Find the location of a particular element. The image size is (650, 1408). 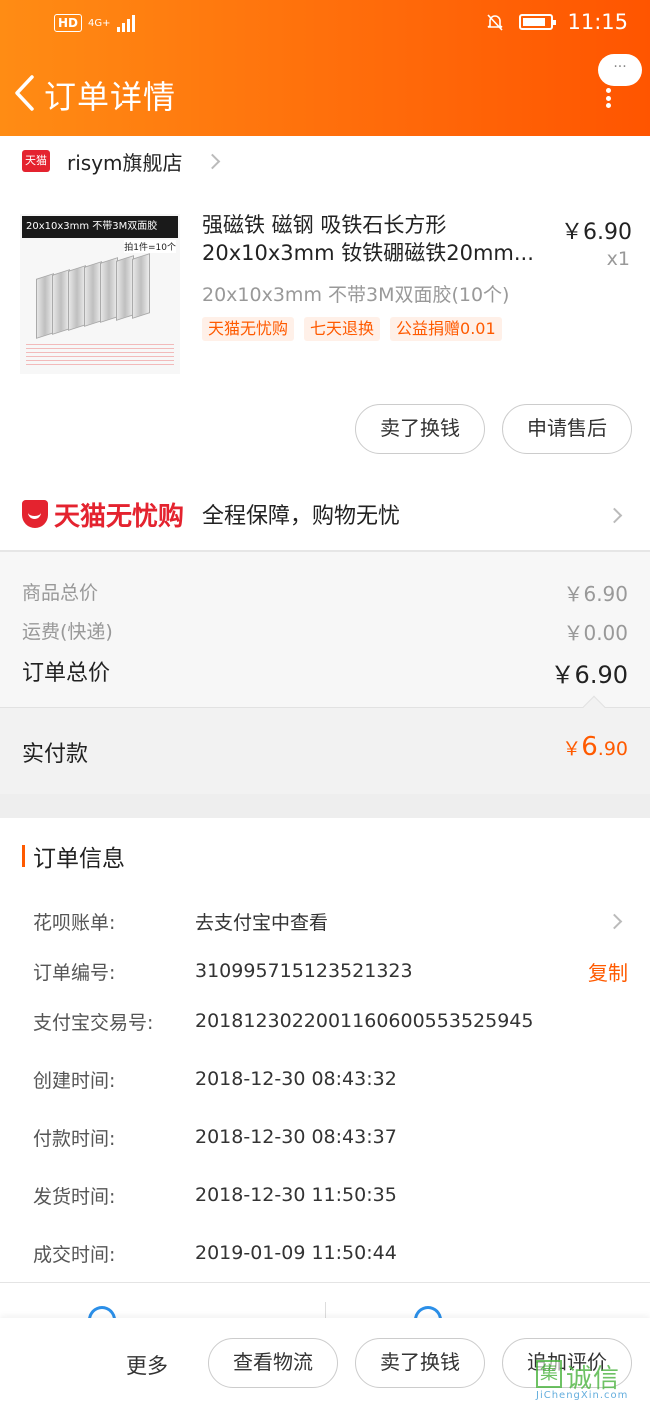

info-label: 成交时间: is located at coordinates (74, 1254).